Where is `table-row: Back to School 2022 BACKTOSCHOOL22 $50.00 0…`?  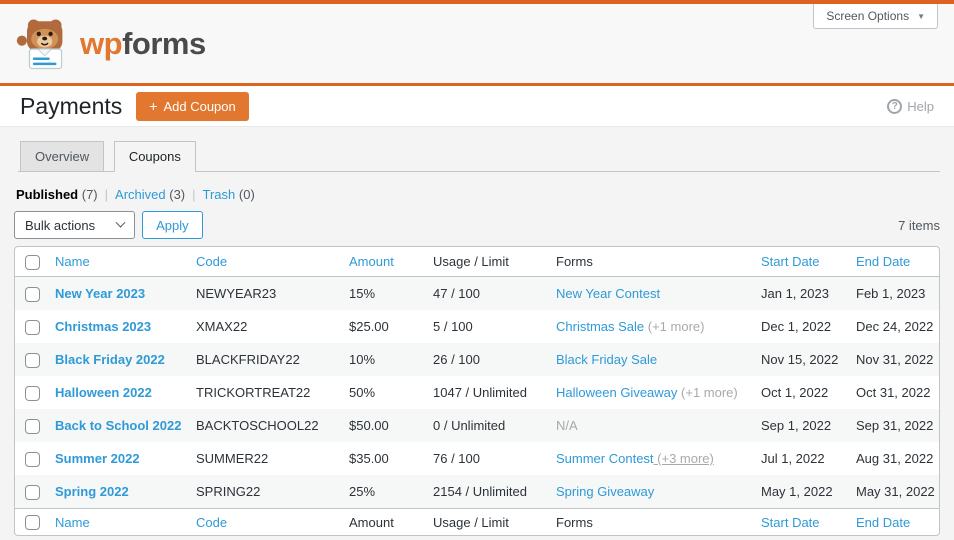
table-row: Back to School 2022 BACKTOSCHOOL22 $50.00 0… is located at coordinates (477, 425).